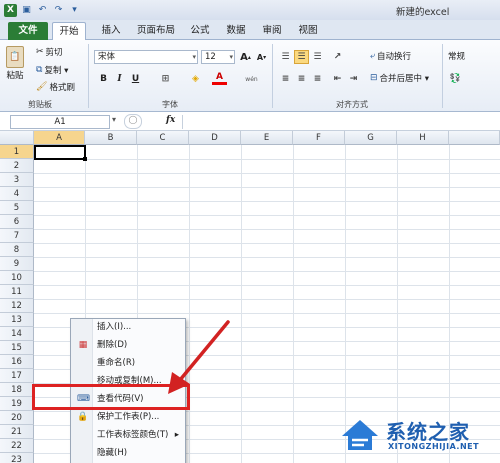 This screenshot has height=463, width=500. What do you see at coordinates (434, 446) in the screenshot?
I see `watermark-url: XITONGZHIJIA.NET` at bounding box center [434, 446].